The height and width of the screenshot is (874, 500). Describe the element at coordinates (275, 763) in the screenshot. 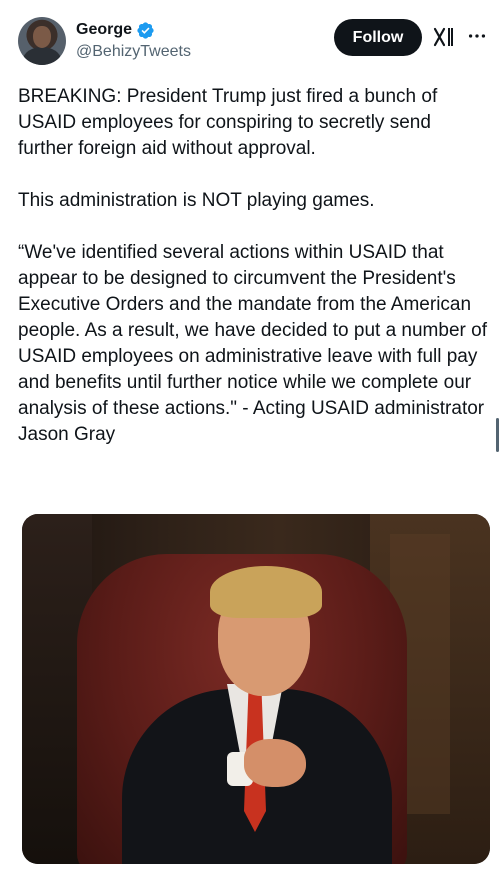

I see `media-pointing-hand` at that location.